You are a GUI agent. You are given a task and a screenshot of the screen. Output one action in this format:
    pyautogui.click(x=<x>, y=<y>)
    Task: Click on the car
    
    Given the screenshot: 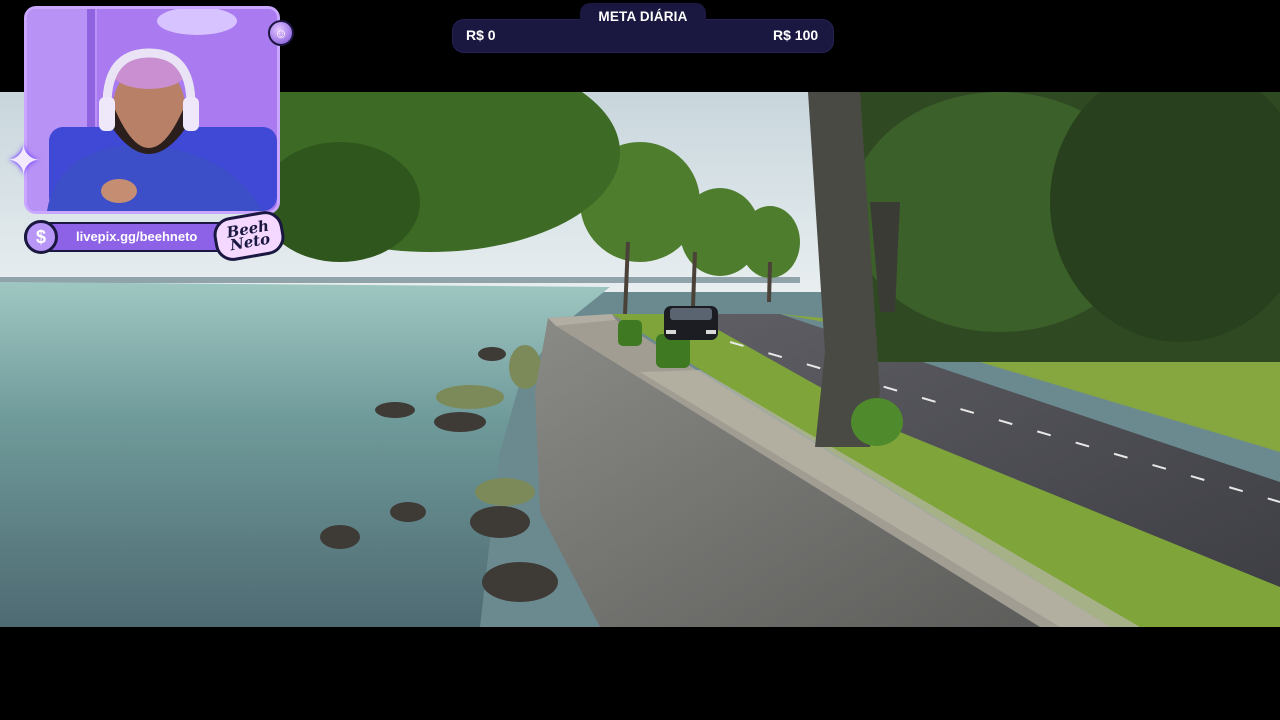 What is the action you would take?
    pyautogui.click(x=691, y=323)
    